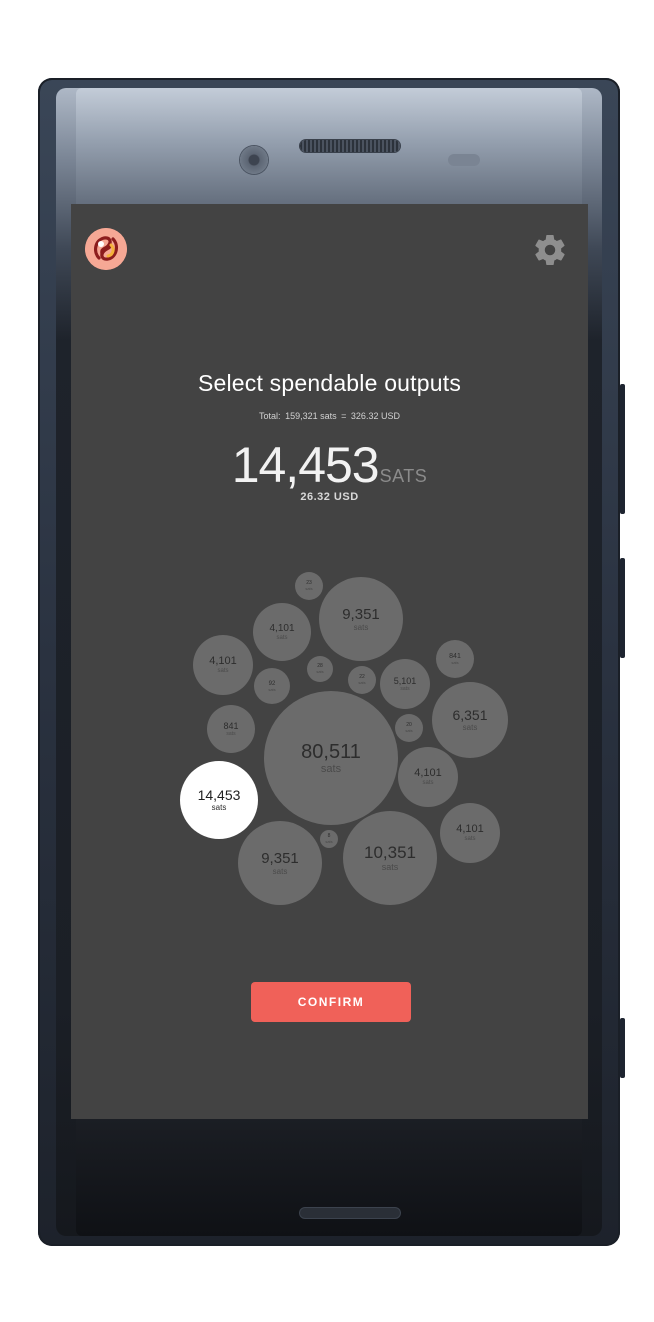 The height and width of the screenshot is (1322, 654). I want to click on output-bubble: 10,351 sats, so click(390, 858).